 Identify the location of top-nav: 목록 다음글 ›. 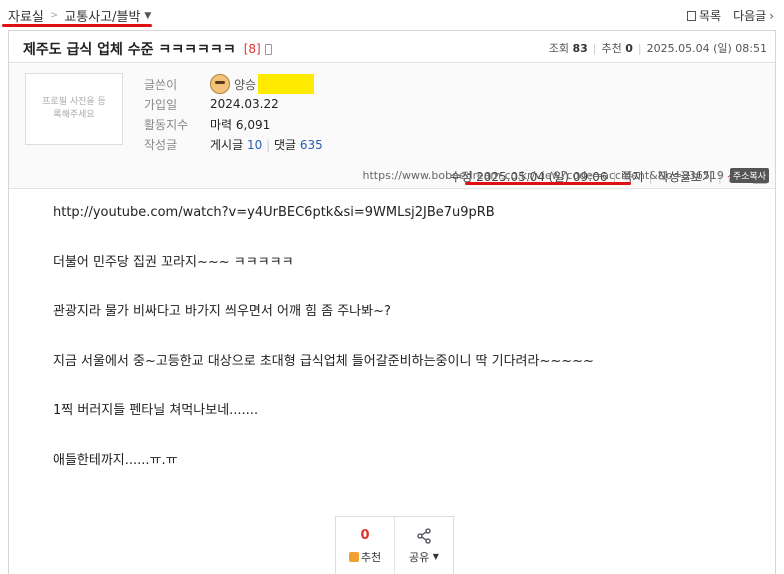
(730, 15).